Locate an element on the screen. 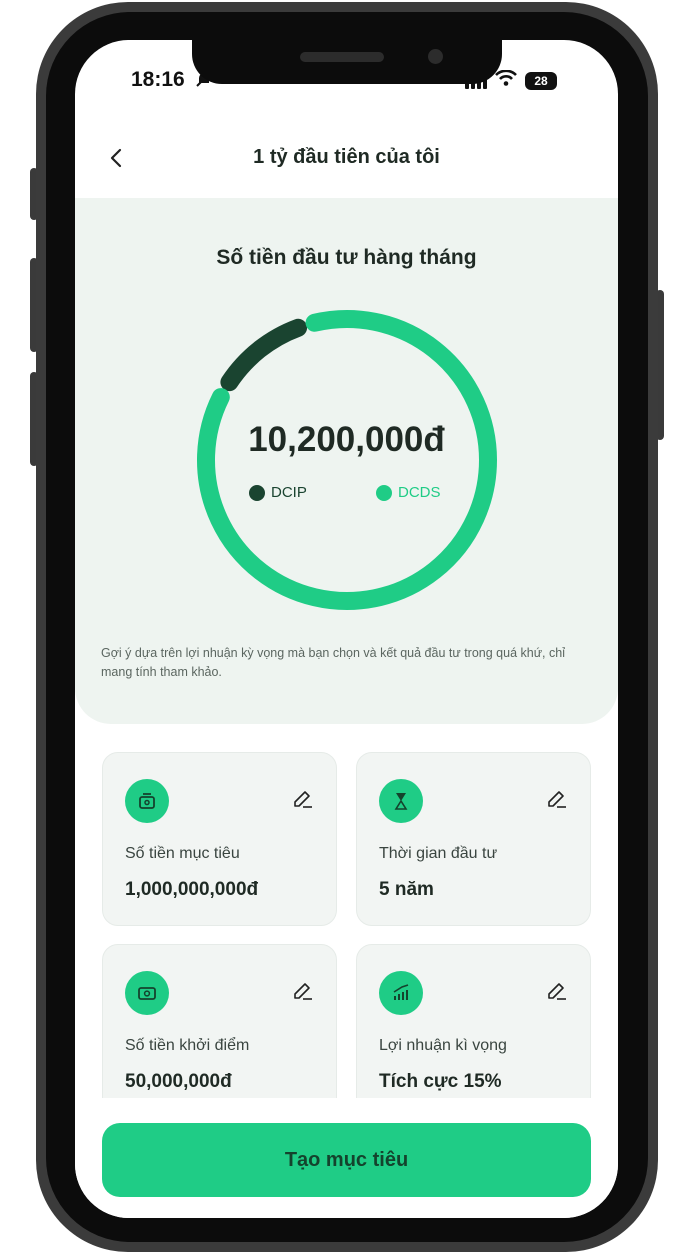 The width and height of the screenshot is (674, 1258). legend-dot-dcip is located at coordinates (257, 492).